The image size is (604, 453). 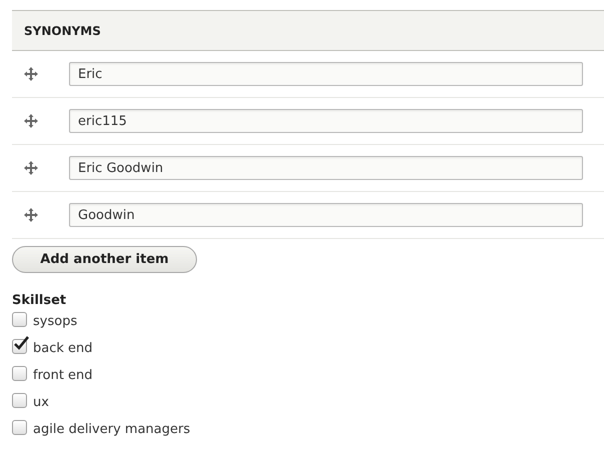 What do you see at coordinates (326, 168) in the screenshot?
I see `synonym-field: Eric Goodwin` at bounding box center [326, 168].